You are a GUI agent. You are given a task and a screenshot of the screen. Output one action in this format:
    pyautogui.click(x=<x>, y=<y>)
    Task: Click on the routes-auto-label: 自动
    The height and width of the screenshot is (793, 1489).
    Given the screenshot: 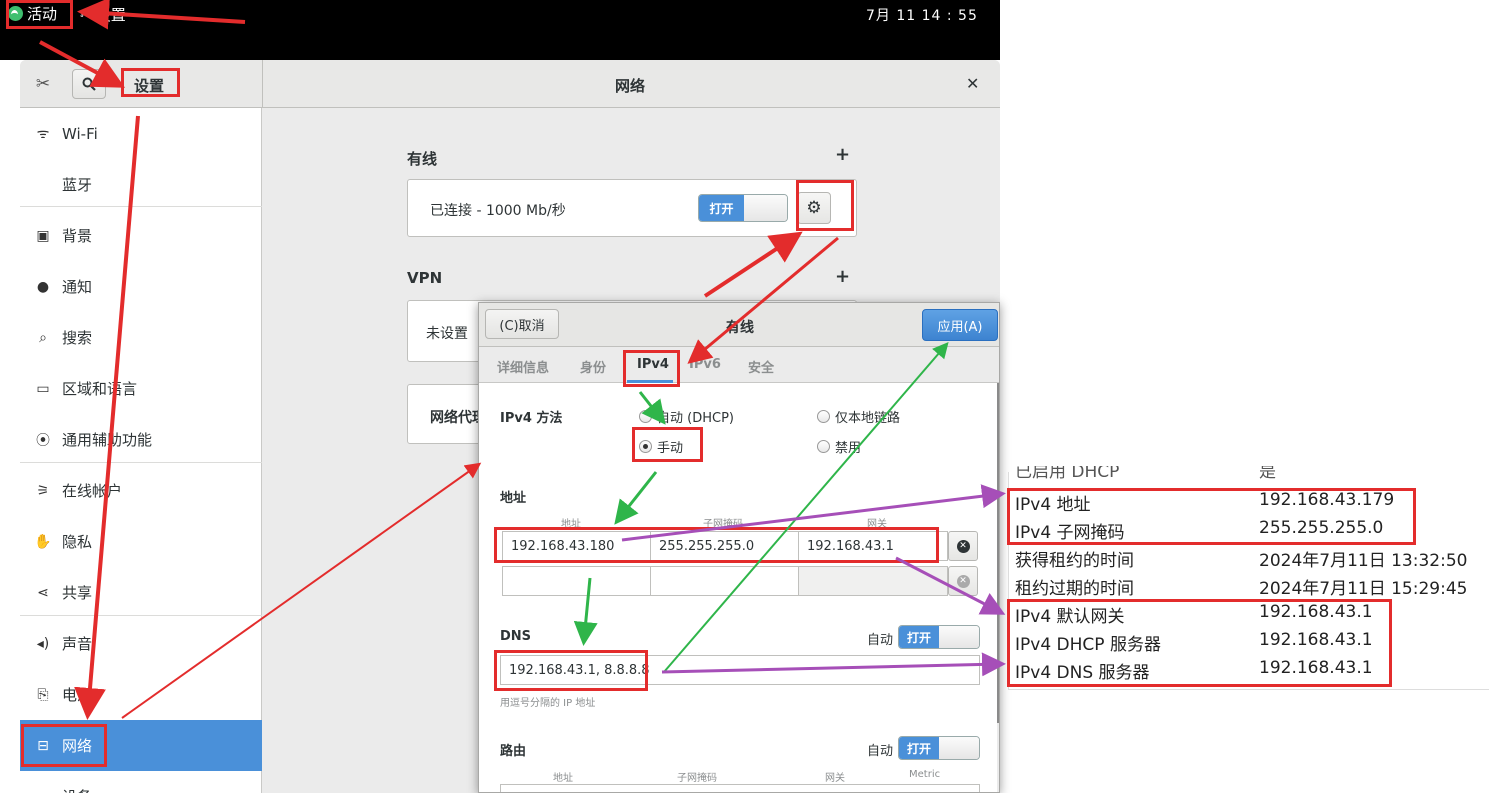 What is the action you would take?
    pyautogui.click(x=880, y=751)
    